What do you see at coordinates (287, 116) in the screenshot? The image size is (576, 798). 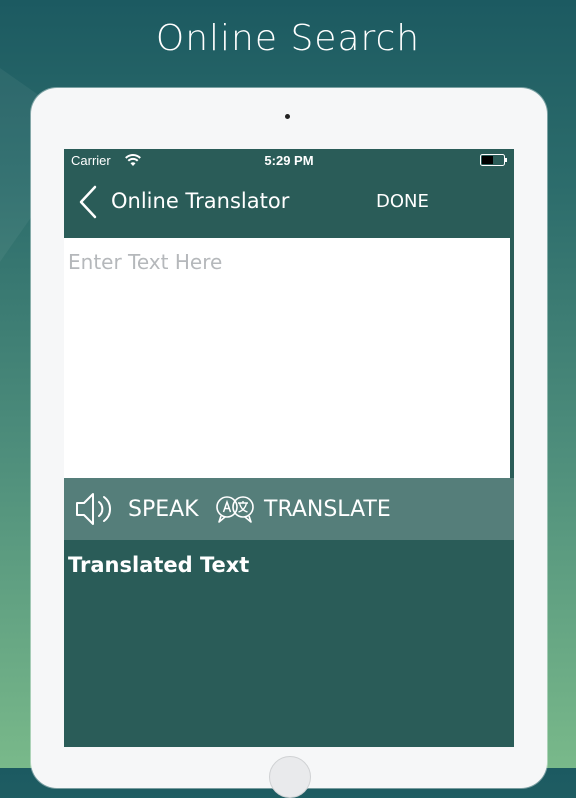 I see `camera-dot` at bounding box center [287, 116].